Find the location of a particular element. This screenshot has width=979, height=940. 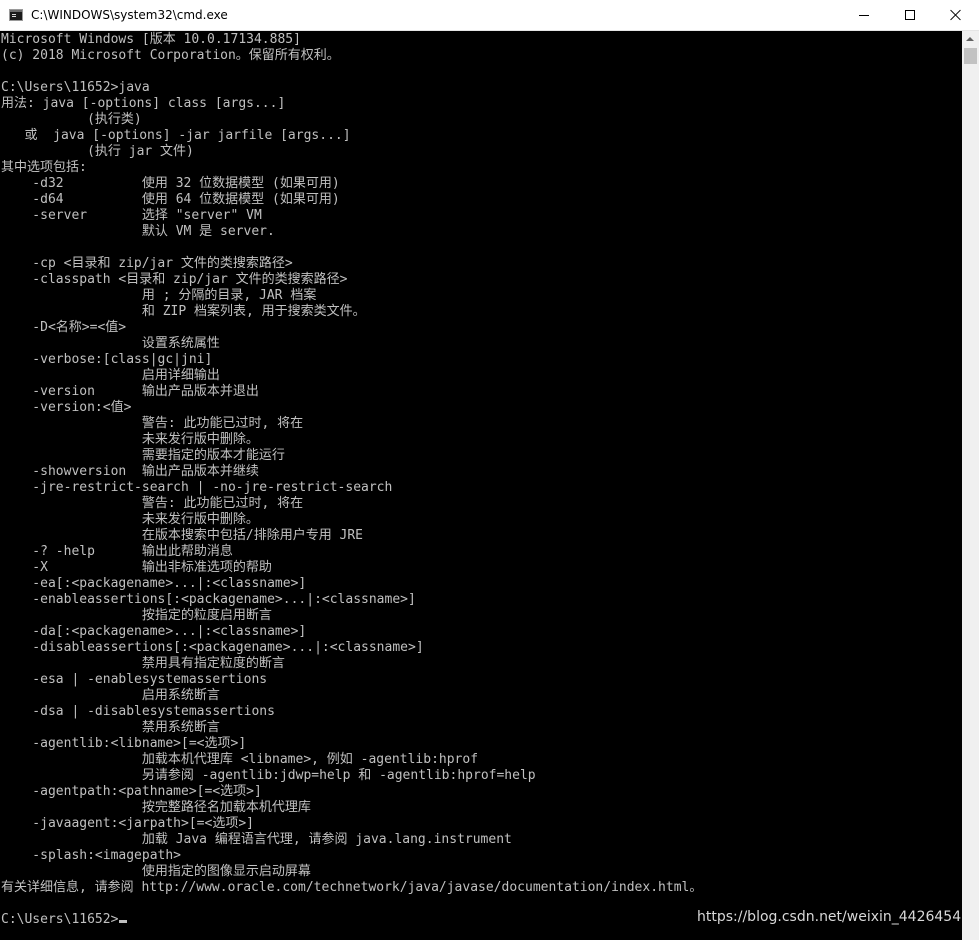

console-line: 加载本机代理库 <libname>, 例如 -agentlib:hprof is located at coordinates (240, 759).